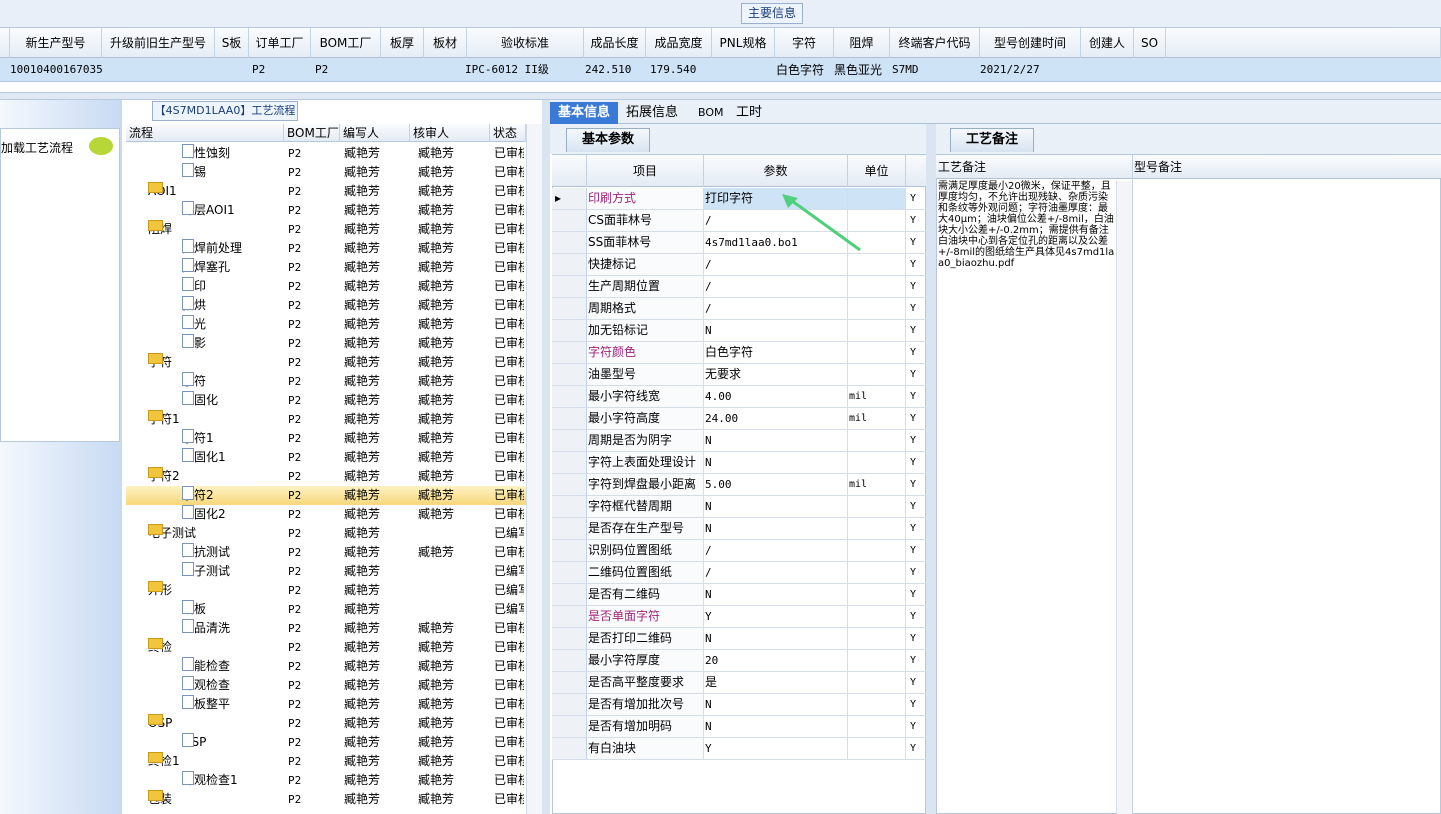  I want to click on param-row: CS面菲林号 / Y, so click(739, 221).